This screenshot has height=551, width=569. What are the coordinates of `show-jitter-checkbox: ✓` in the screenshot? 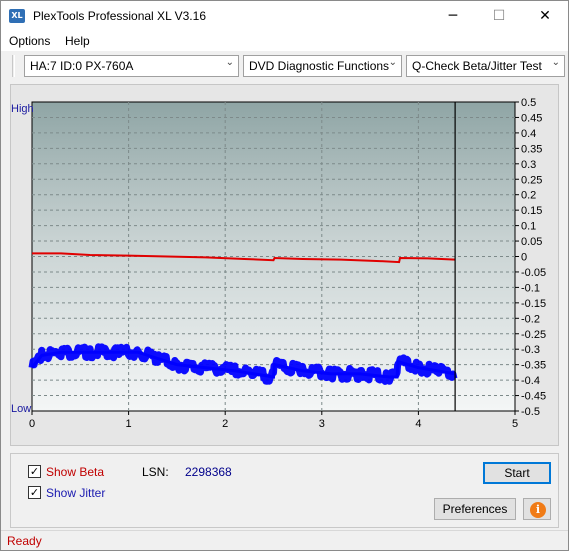 It's located at (34, 492).